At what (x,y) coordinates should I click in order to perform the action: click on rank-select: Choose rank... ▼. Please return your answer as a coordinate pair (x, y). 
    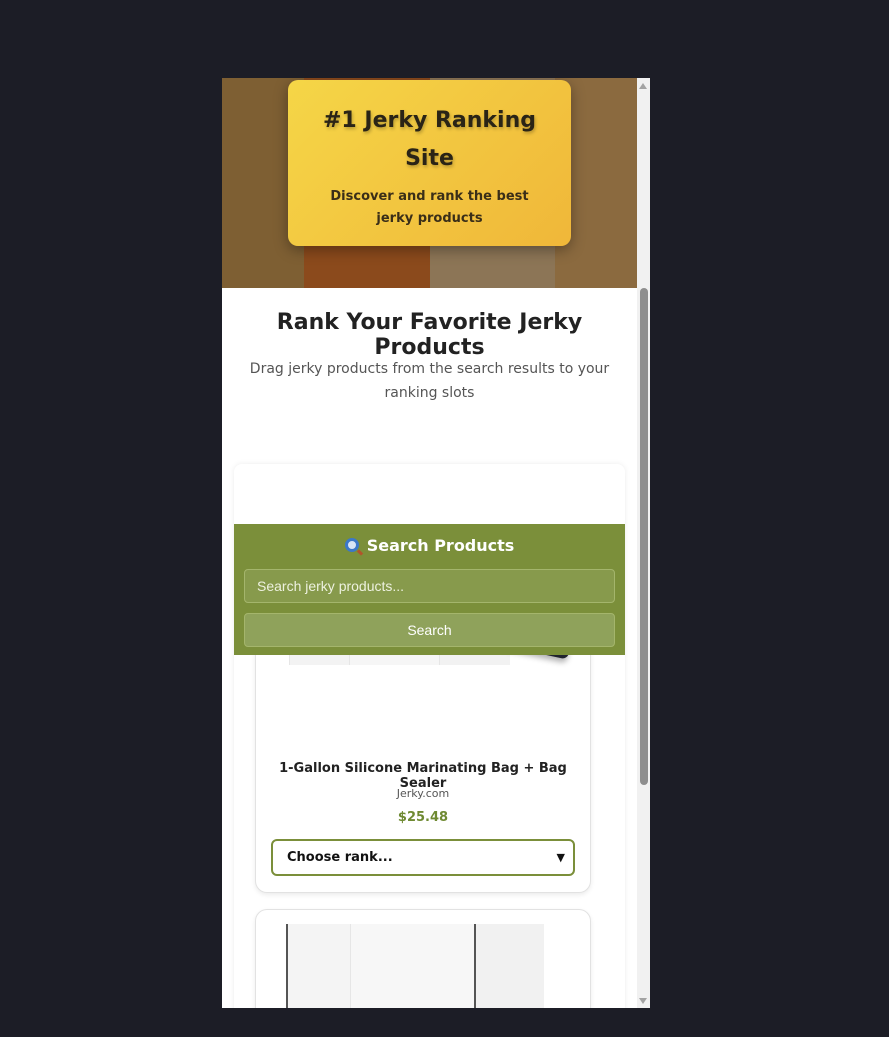
    Looking at the image, I should click on (423, 857).